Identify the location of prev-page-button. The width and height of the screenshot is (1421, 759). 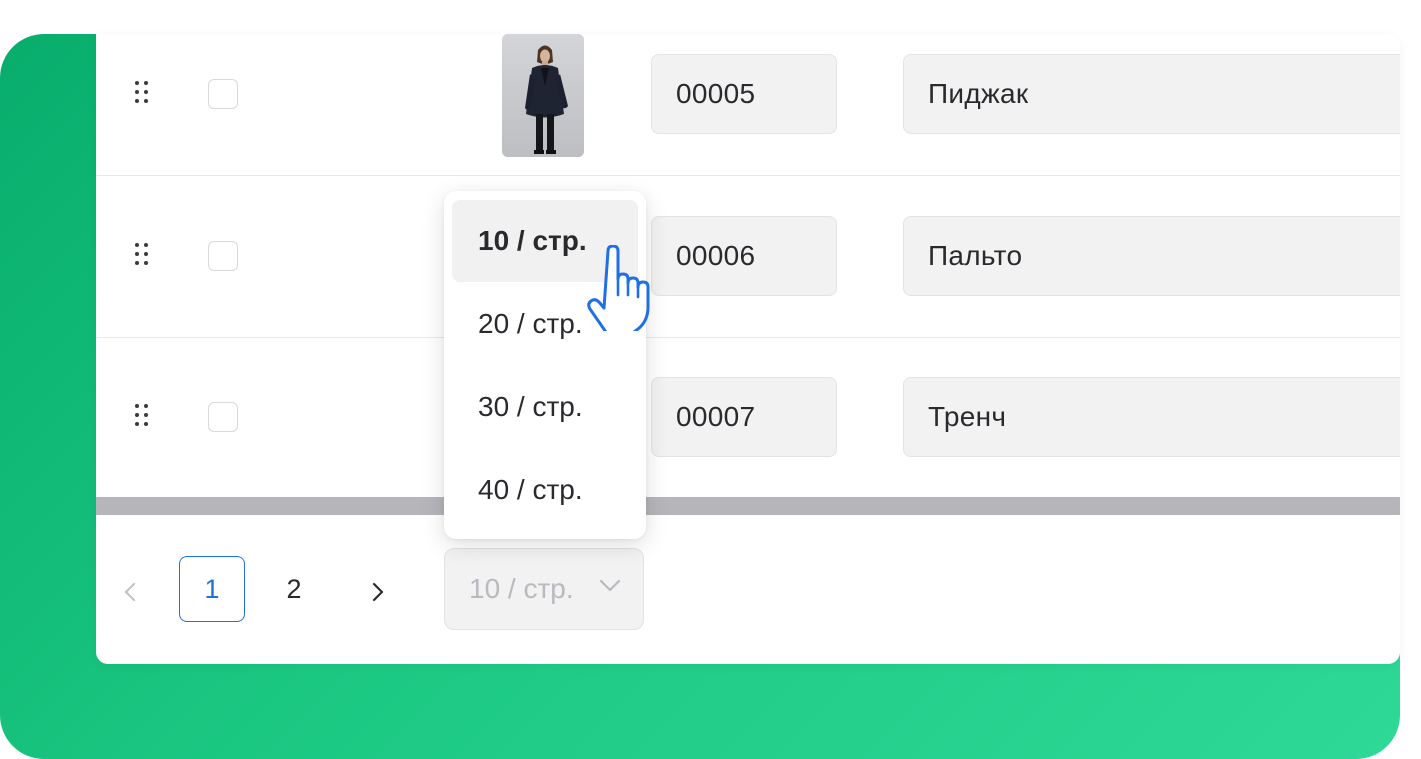
(130, 592).